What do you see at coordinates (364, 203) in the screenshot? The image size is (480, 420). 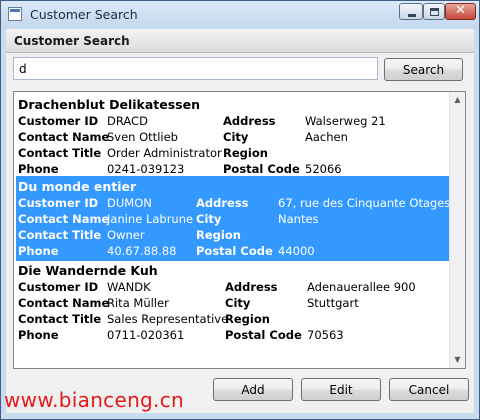 I see `address-value: 67, rue des Cinquante Otages` at bounding box center [364, 203].